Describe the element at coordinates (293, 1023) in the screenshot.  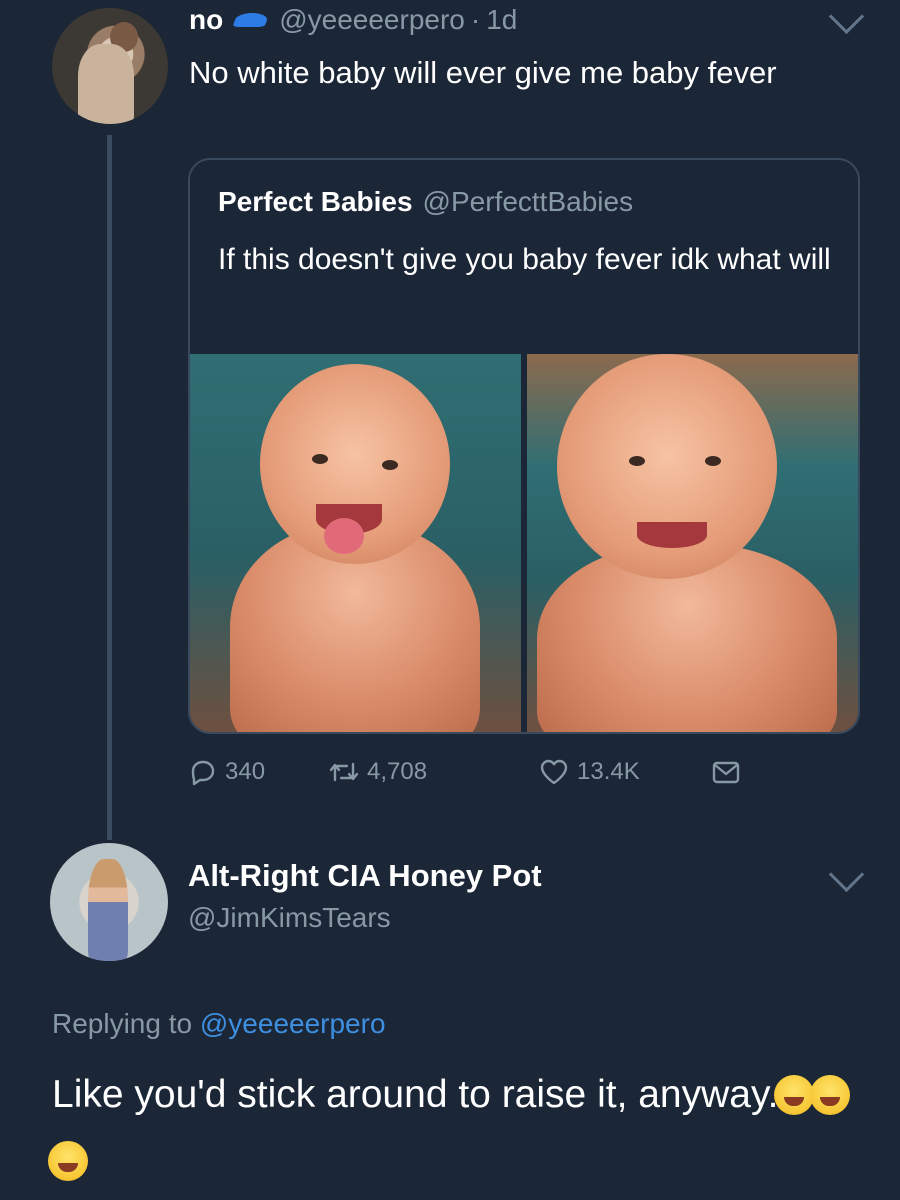
I see `replying-to-link: @yeeeeerpero` at that location.